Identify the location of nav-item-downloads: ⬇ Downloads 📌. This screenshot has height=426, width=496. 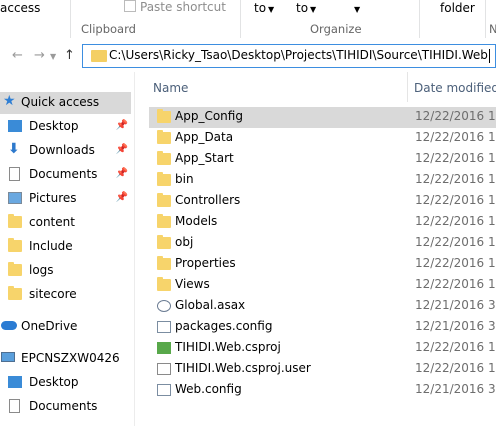
(67, 151).